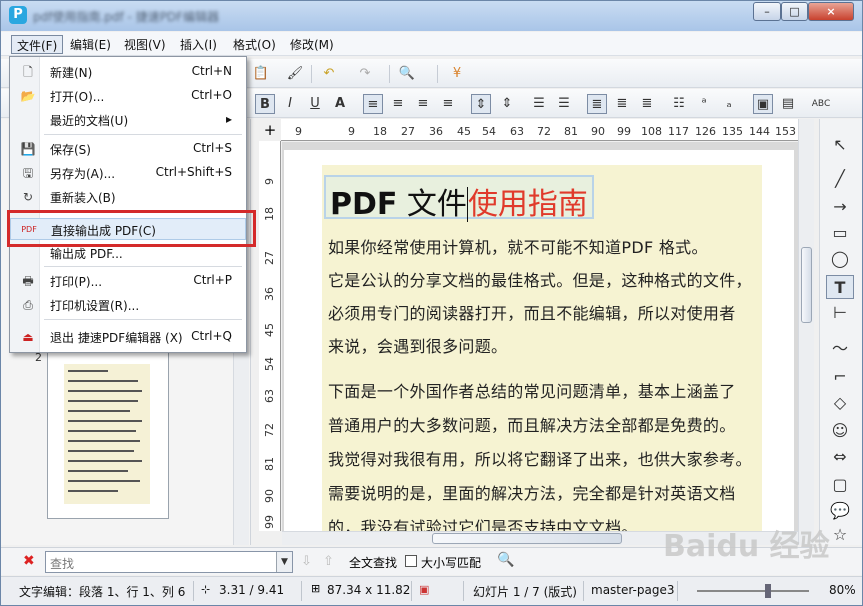 This screenshot has width=863, height=606. What do you see at coordinates (540, 458) in the screenshot?
I see `paragraph-line: 我觉得对我很有用，所以将它翻译了出来，也供大家参考。` at bounding box center [540, 458].